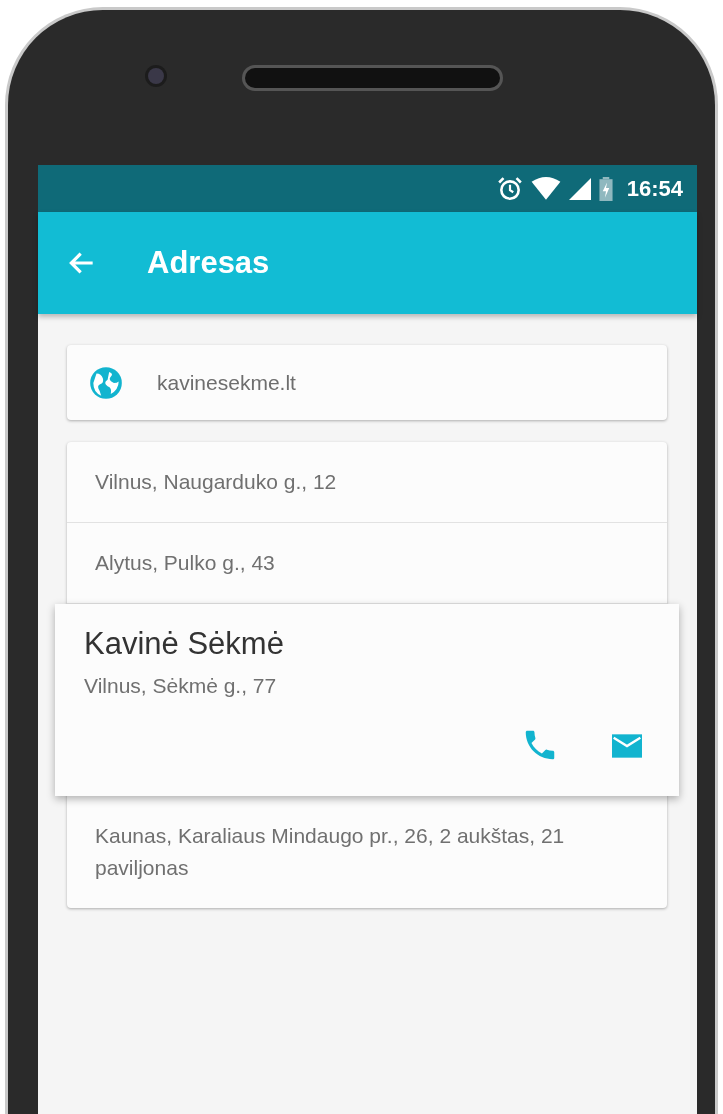 This screenshot has width=723, height=1114. I want to click on address-row: Vilnus, Naugarduko g., 12, so click(367, 482).